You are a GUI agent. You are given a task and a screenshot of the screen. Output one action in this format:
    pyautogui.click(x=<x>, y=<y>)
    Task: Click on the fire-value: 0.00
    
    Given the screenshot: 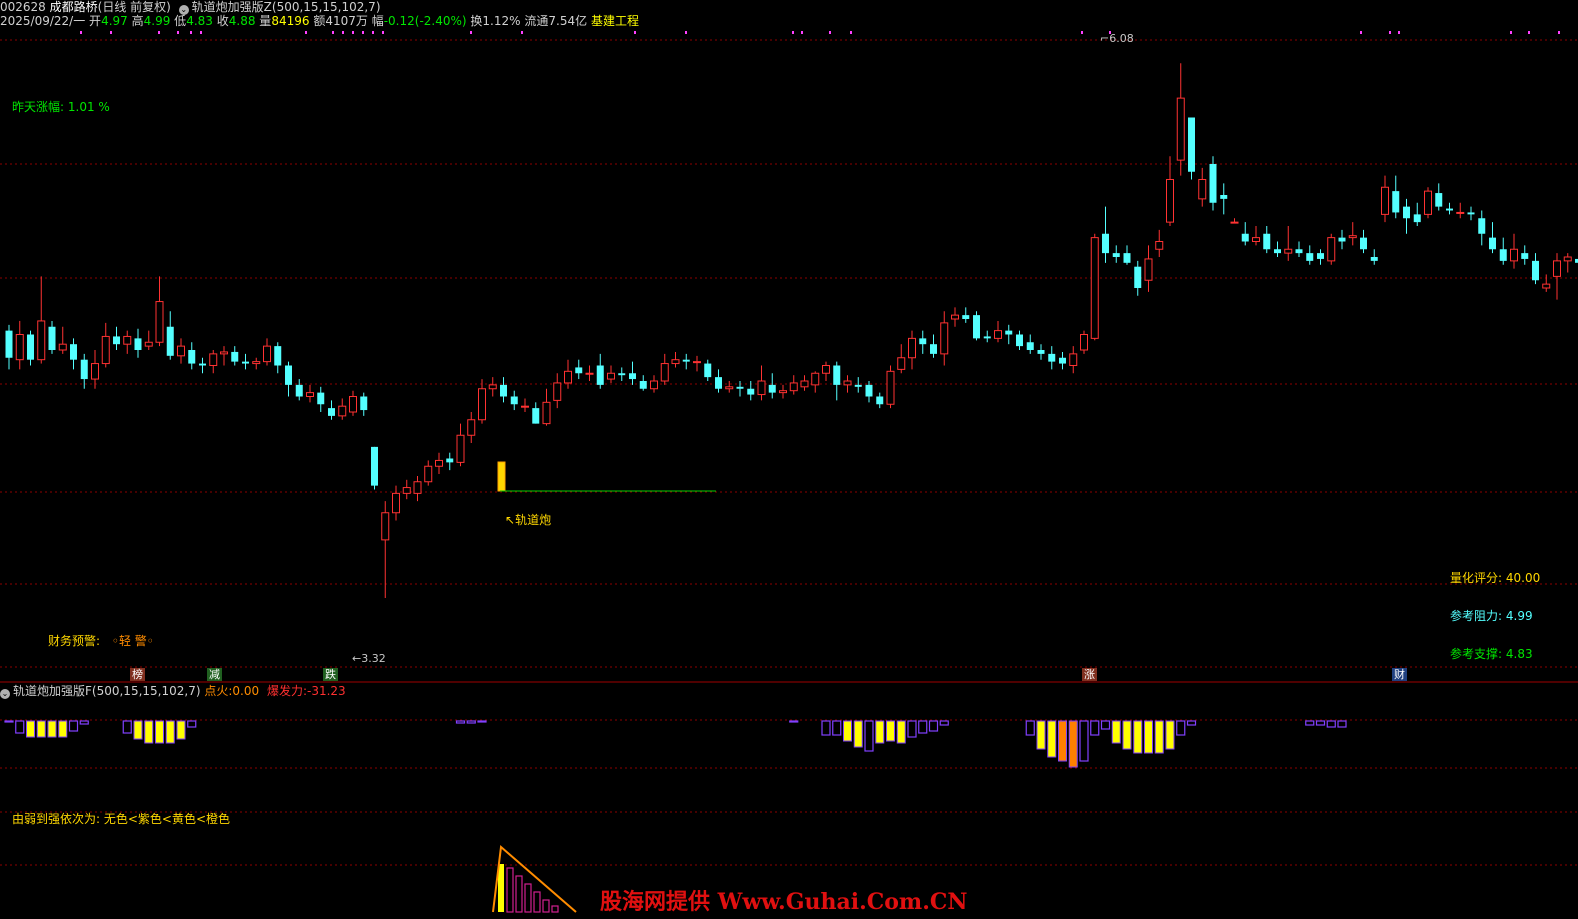 What is the action you would take?
    pyautogui.click(x=246, y=691)
    